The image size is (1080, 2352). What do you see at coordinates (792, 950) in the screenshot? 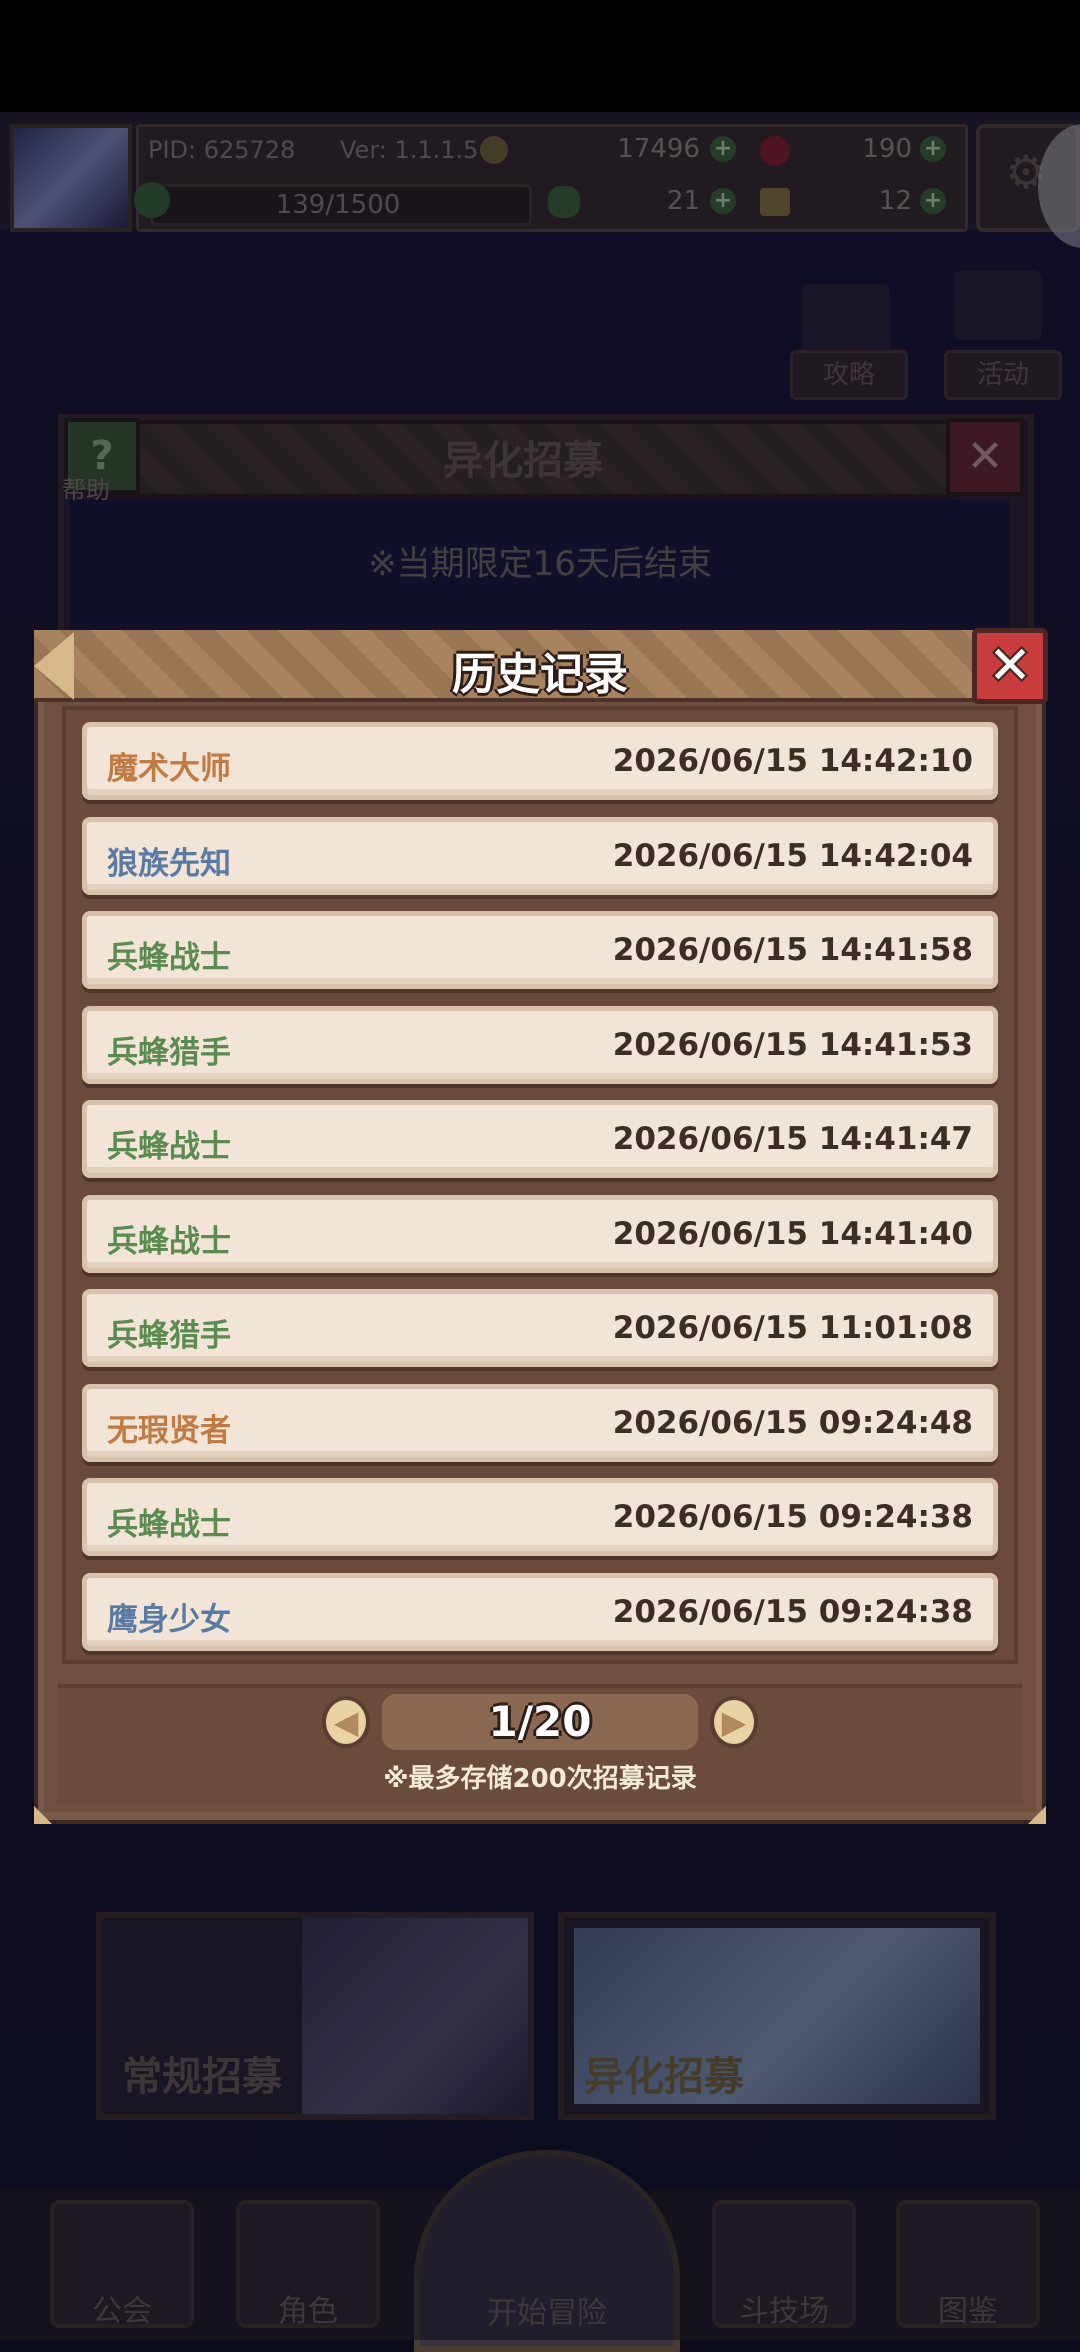
I see `history-row-time: 2026/06/15 14:41:58` at bounding box center [792, 950].